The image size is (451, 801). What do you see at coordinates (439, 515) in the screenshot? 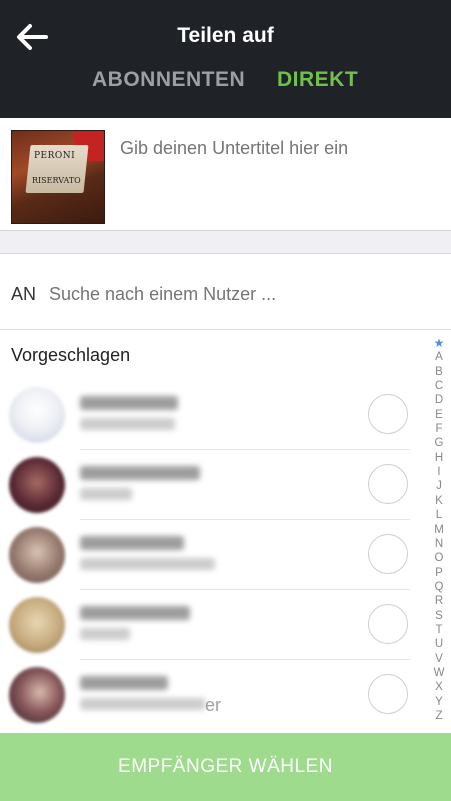
I see `index-letter: L` at bounding box center [439, 515].